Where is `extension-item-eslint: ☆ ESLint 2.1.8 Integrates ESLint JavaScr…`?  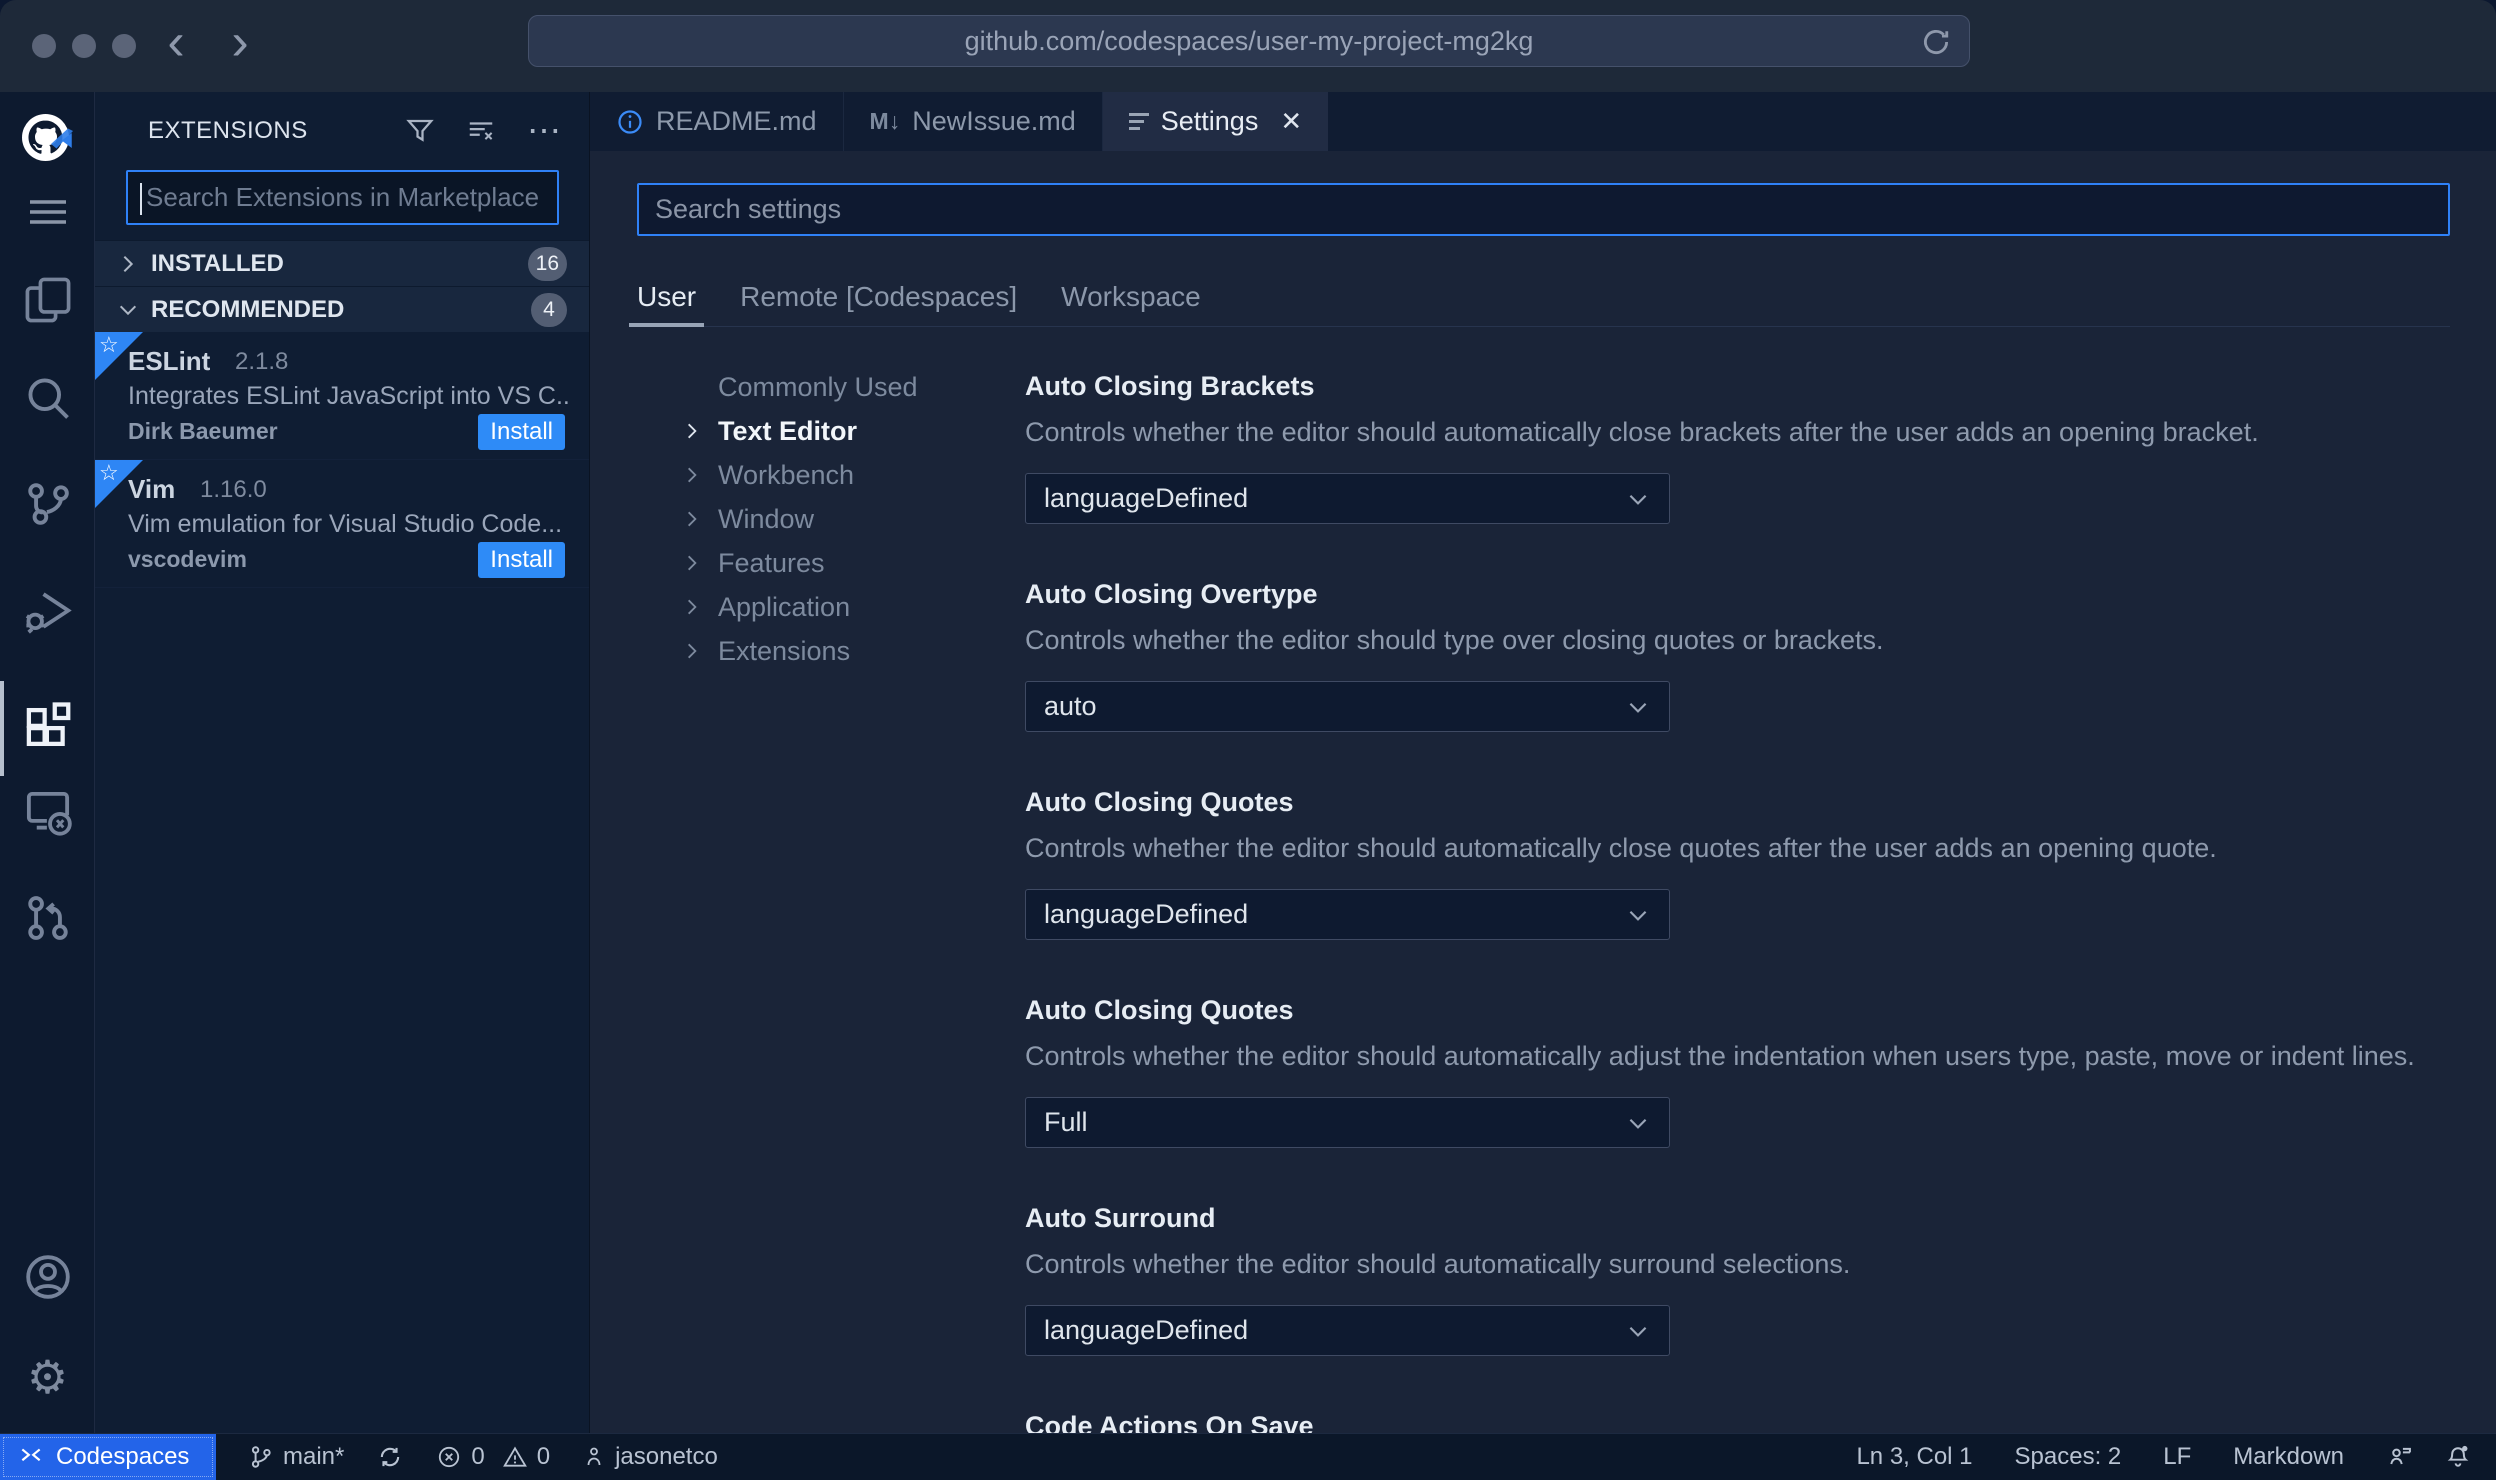 extension-item-eslint: ☆ ESLint 2.1.8 Integrates ESLint JavaScr… is located at coordinates (342, 396).